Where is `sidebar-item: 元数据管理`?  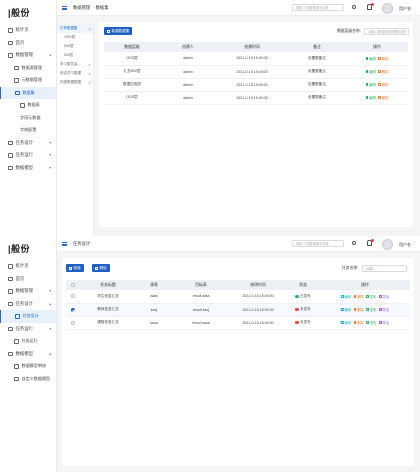
sidebar-item: 元数据管理 is located at coordinates (28, 80).